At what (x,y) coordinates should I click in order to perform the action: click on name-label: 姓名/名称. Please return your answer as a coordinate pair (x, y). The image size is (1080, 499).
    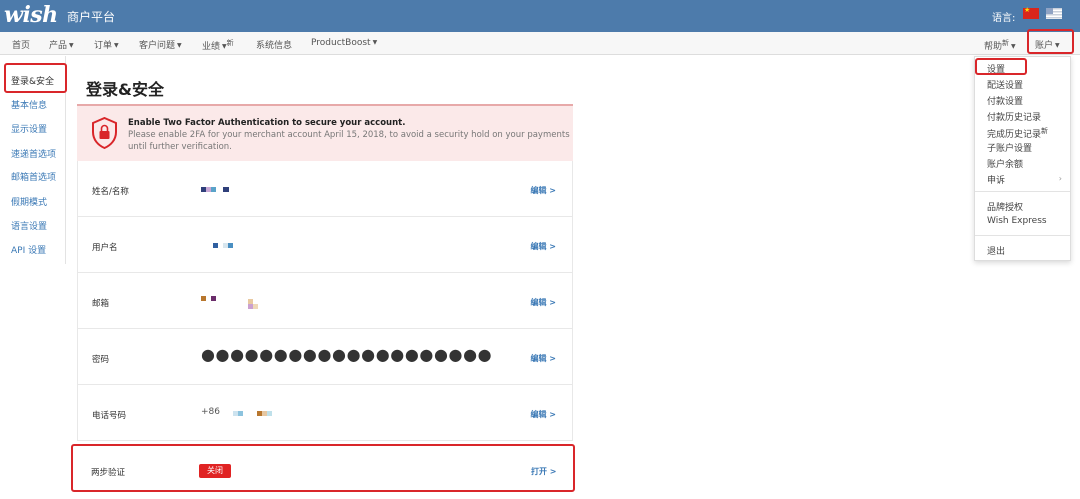
    Looking at the image, I should click on (110, 192).